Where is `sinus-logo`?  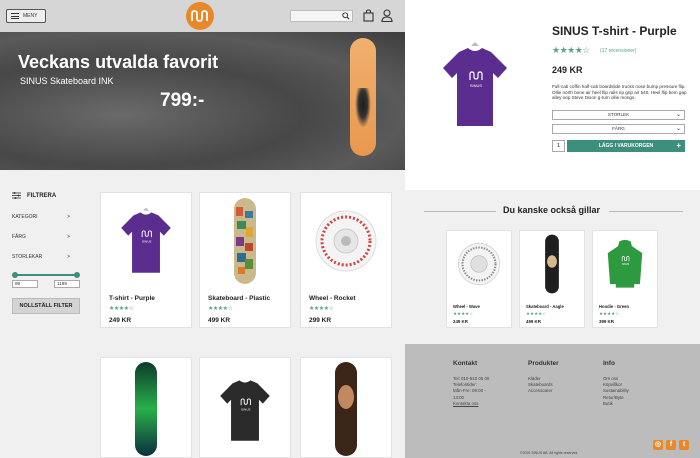
sinus-logo is located at coordinates (200, 16).